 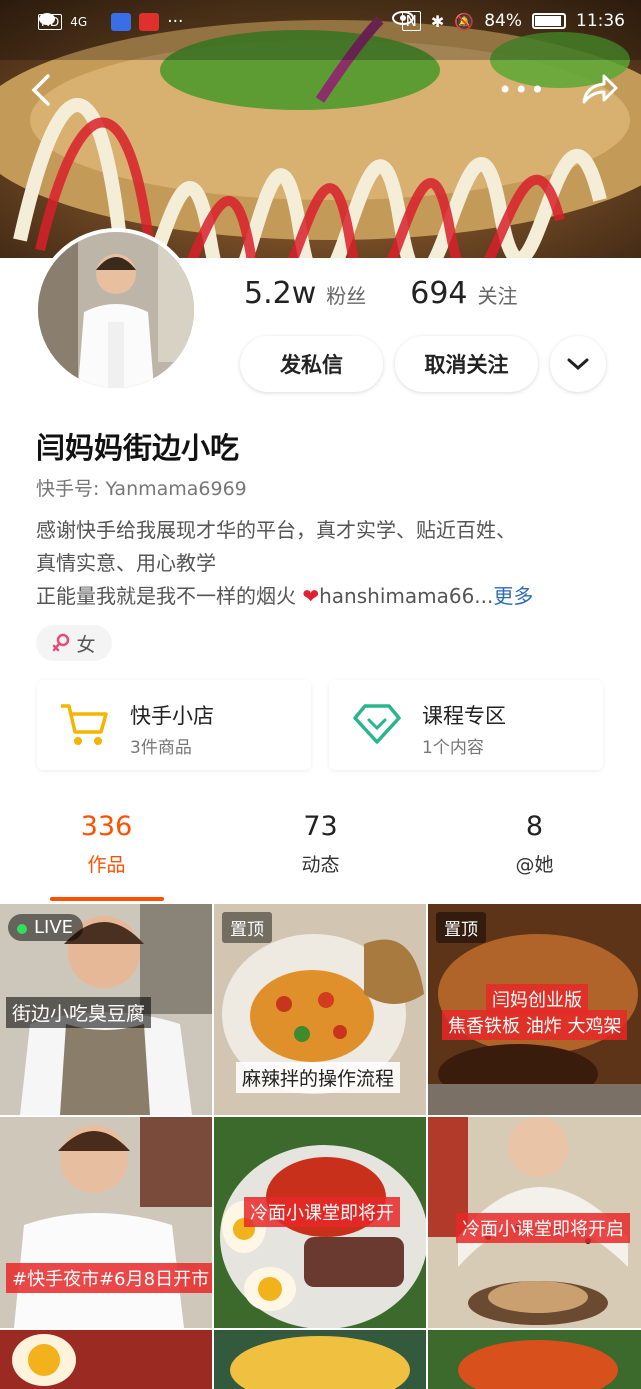 I want to click on video-tile-4: #快手夜市#6月8日开市, so click(x=106, y=1222).